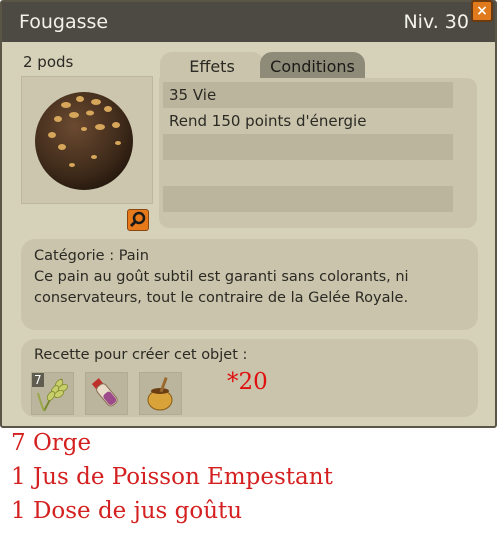 This screenshot has height=535, width=497. I want to click on ingredient-quantity: 7, so click(38, 380).